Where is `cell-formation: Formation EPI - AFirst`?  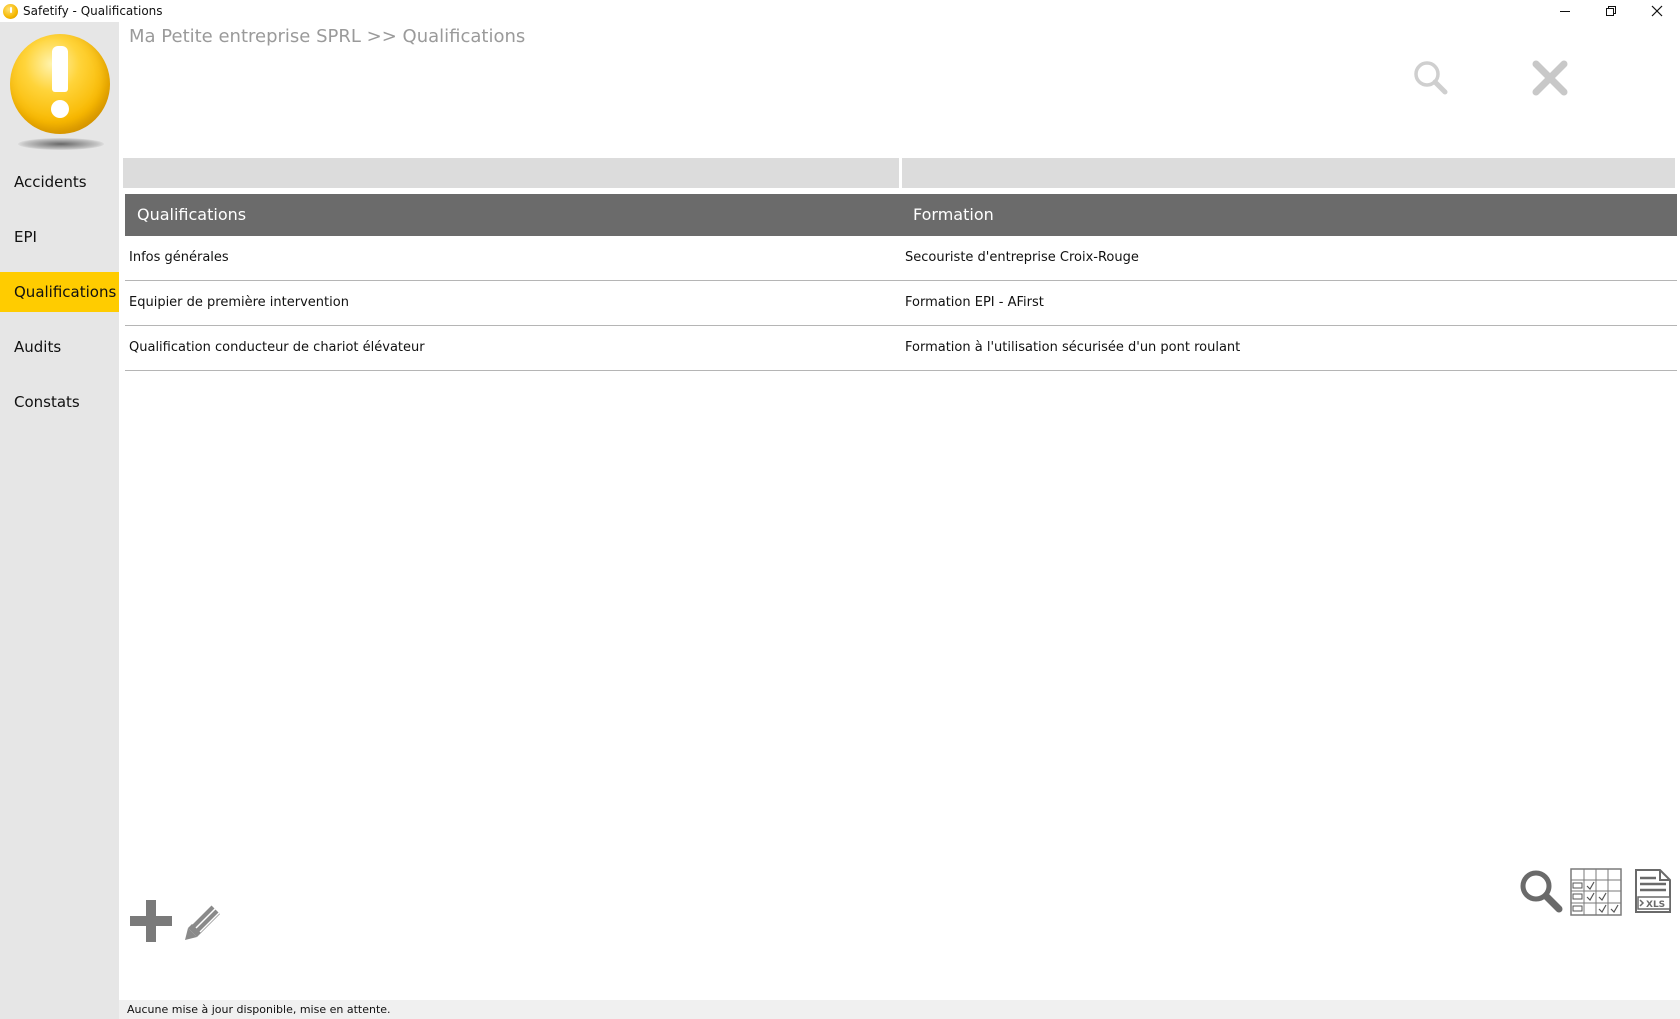 cell-formation: Formation EPI - AFirst is located at coordinates (974, 302).